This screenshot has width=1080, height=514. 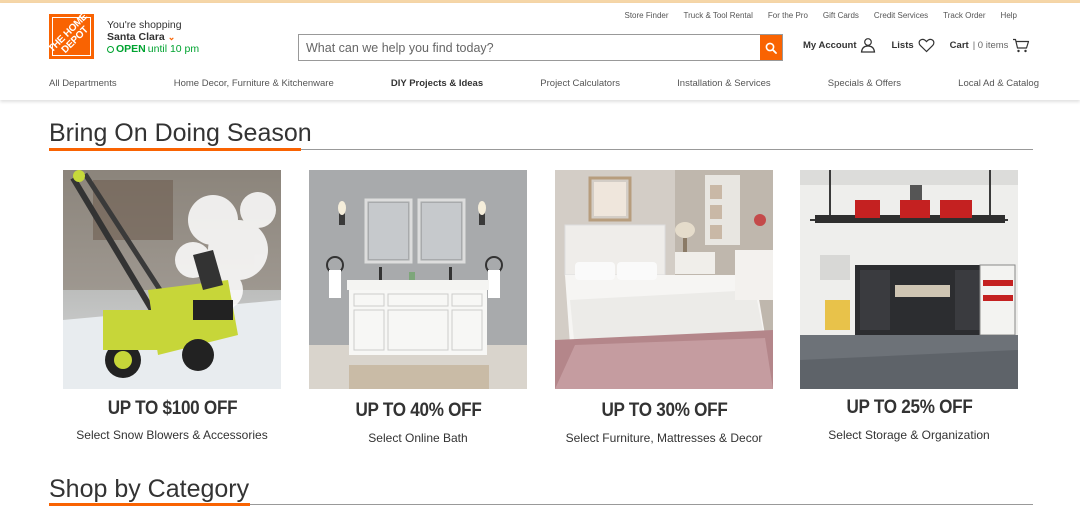 I want to click on promo-card-furniture, so click(x=664, y=279).